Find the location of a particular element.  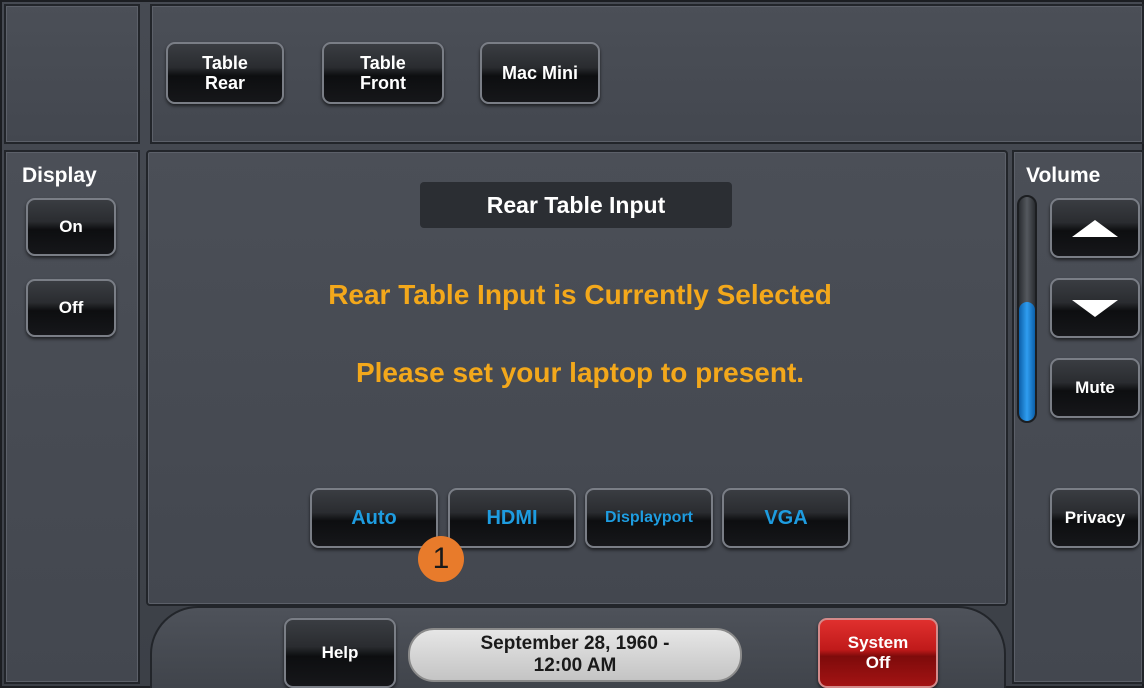

mode-label: VGA is located at coordinates (786, 518).